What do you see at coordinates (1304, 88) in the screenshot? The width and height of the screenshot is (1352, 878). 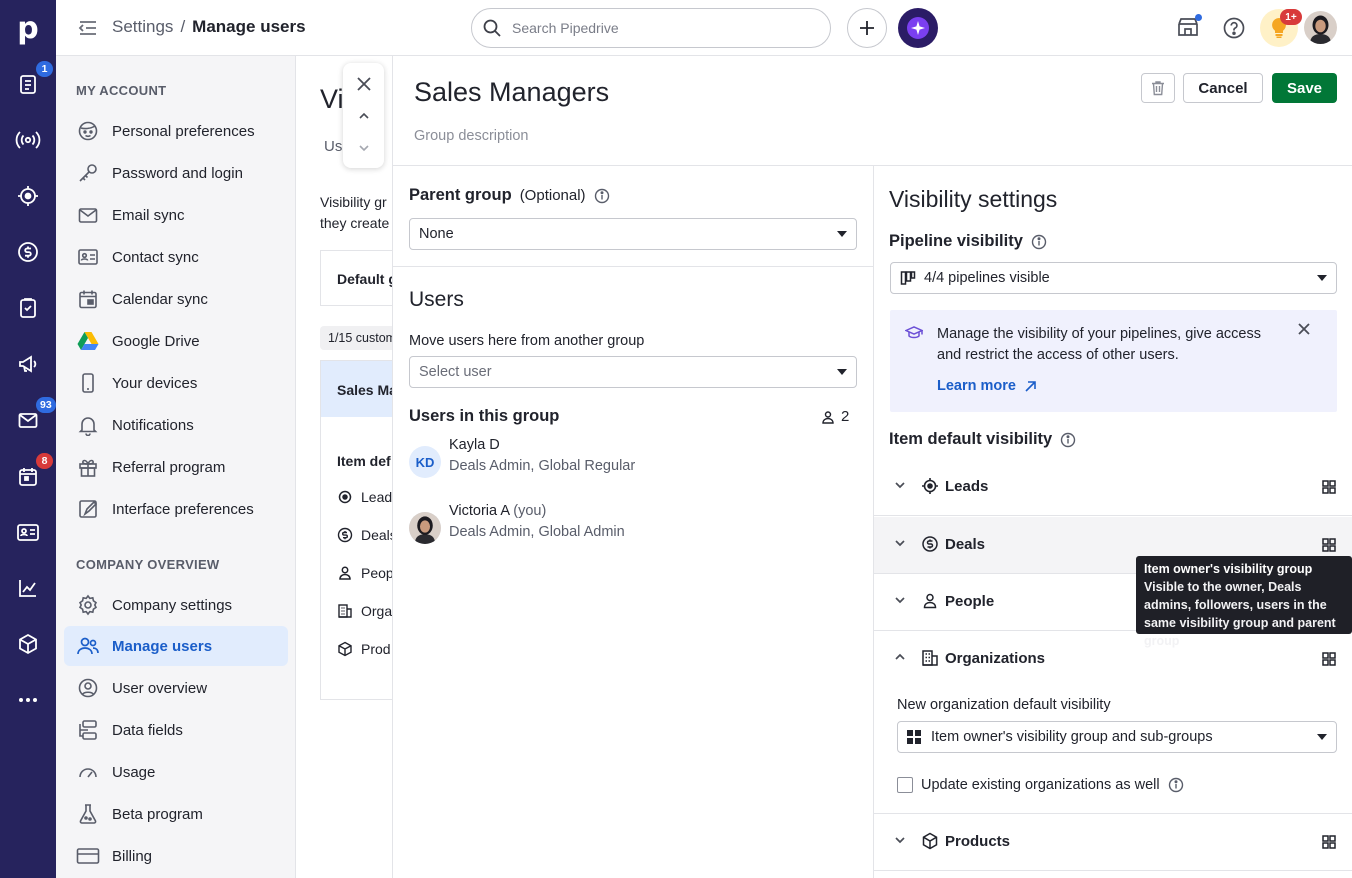 I see `save-button: Save` at bounding box center [1304, 88].